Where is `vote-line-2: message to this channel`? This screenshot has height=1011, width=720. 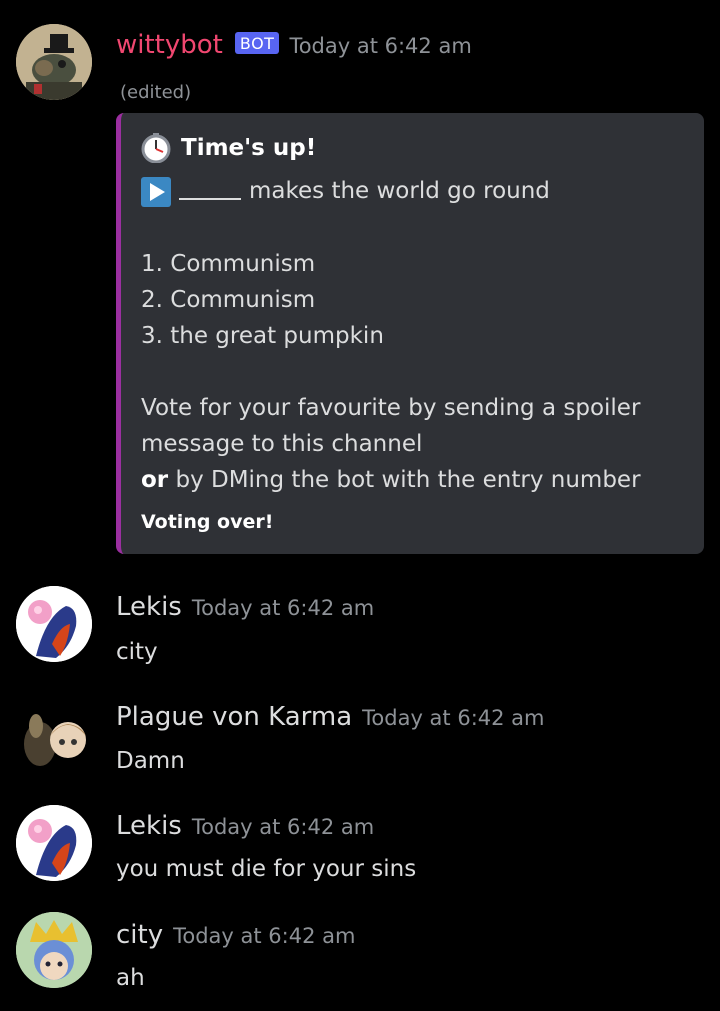
vote-line-2: message to this channel is located at coordinates (282, 444).